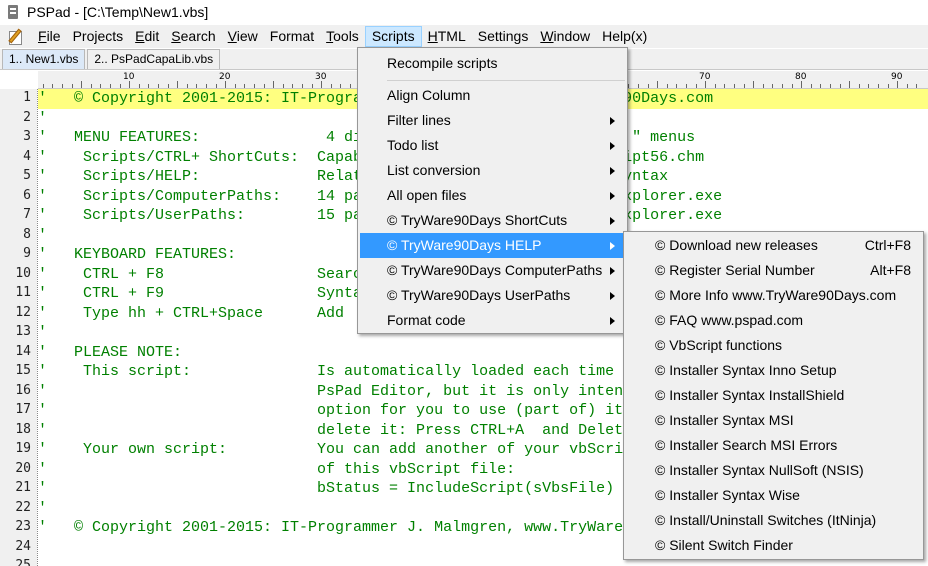 The image size is (928, 566). Describe the element at coordinates (773, 370) in the screenshot. I see `submenu-item-inno-setup: © Installer Syntax Inno Setup` at that location.